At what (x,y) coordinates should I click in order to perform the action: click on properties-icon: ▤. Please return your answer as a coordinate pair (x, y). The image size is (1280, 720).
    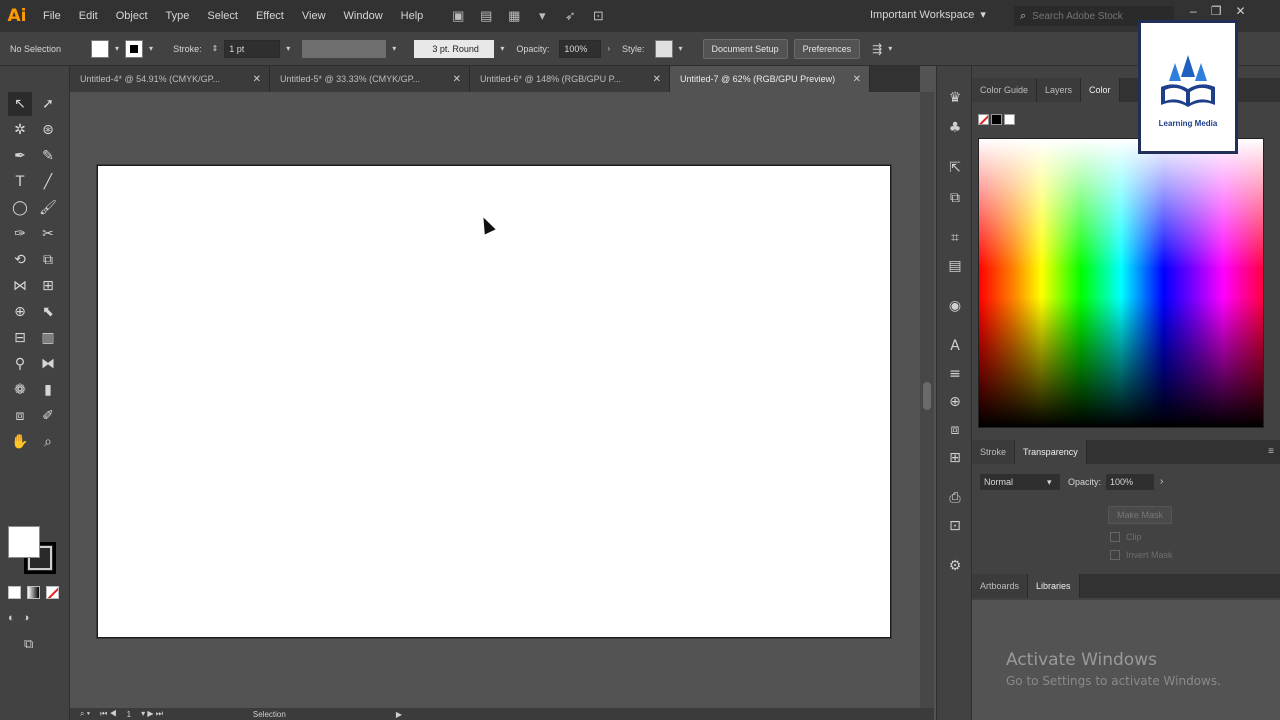
    Looking at the image, I should click on (955, 266).